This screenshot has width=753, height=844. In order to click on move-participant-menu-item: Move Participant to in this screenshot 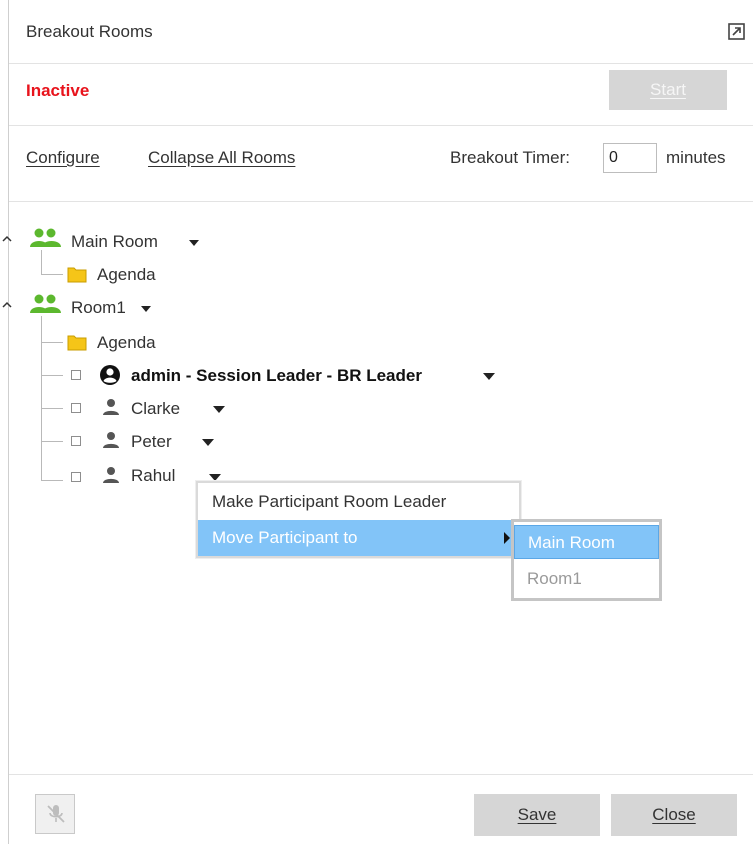, I will do `click(358, 538)`.